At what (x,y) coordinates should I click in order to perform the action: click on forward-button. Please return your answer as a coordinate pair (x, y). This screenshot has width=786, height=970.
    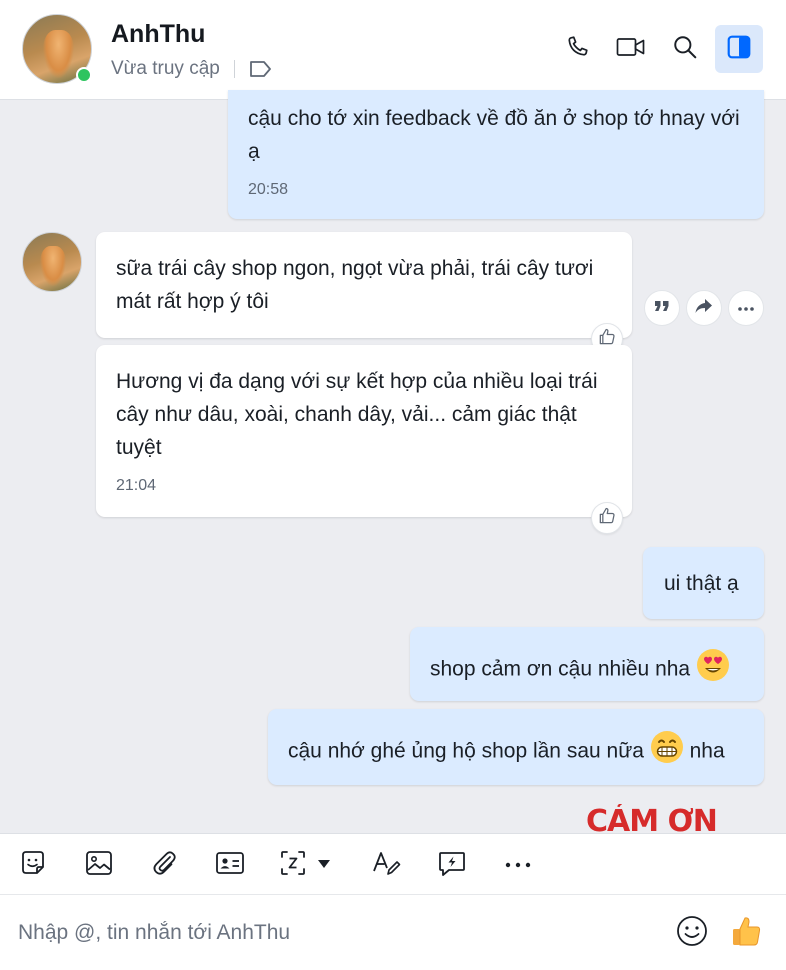
    Looking at the image, I should click on (704, 308).